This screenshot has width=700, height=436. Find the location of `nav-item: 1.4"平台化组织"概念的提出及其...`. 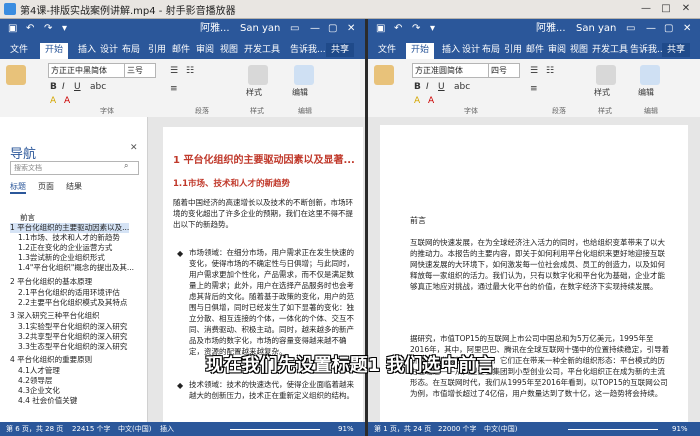

nav-item: 1.4"平台化组织"概念的提出及其... is located at coordinates (76, 268).